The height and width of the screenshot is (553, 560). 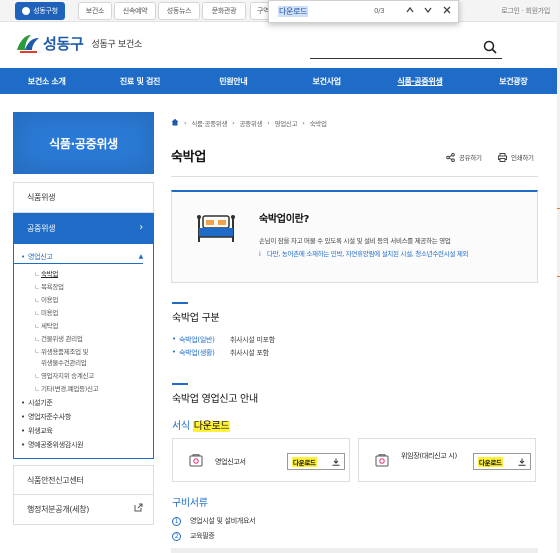 What do you see at coordinates (83, 389) in the screenshot?
I see `lnb-sub-other-report: ㄴ 기타(변경,폐업등)신고` at bounding box center [83, 389].